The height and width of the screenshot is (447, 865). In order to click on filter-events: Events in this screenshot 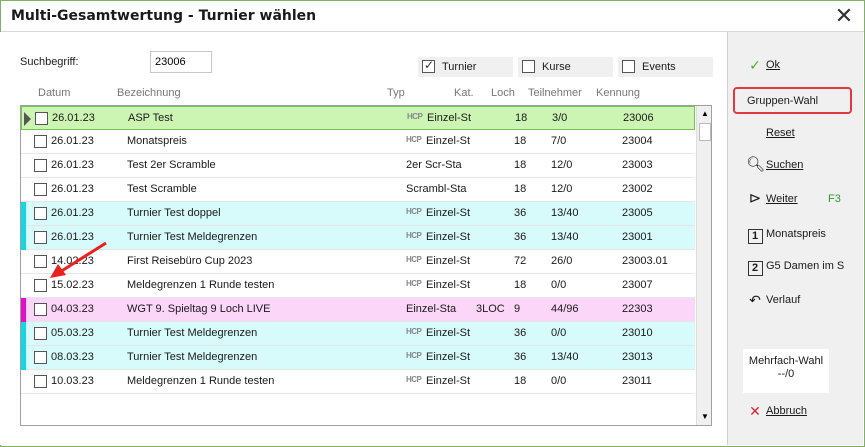, I will do `click(665, 67)`.